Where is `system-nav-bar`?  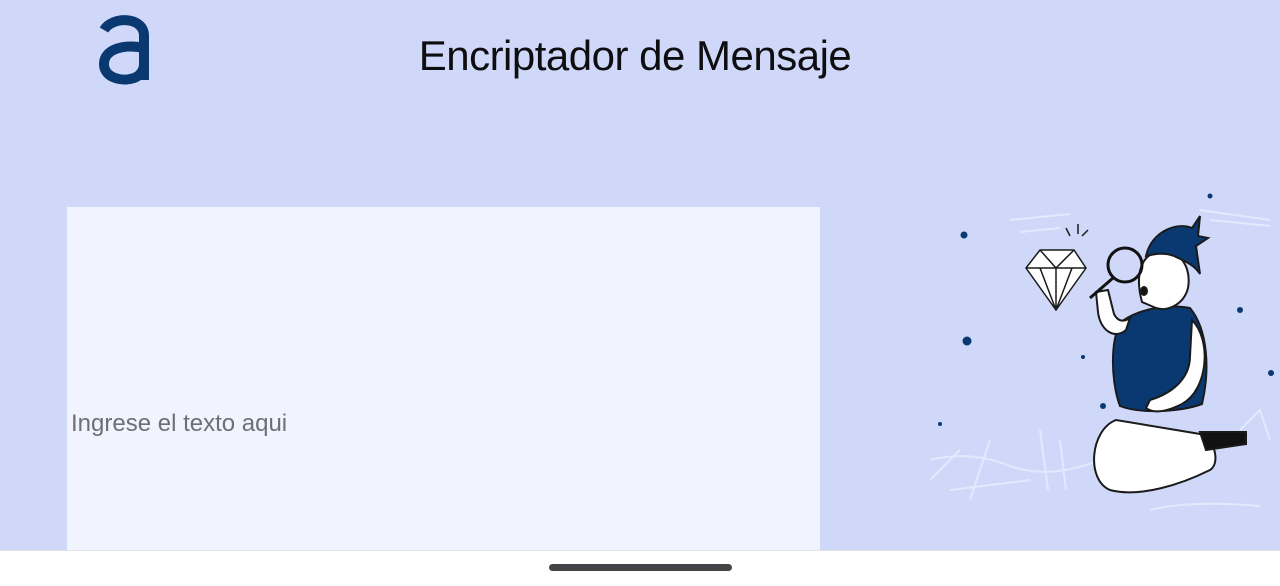 system-nav-bar is located at coordinates (640, 568).